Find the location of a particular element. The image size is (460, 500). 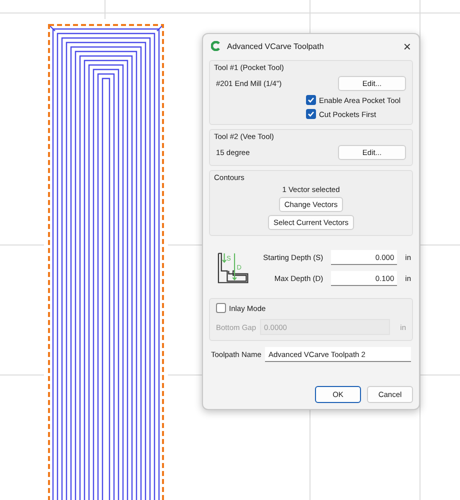

app-icon is located at coordinates (216, 46).